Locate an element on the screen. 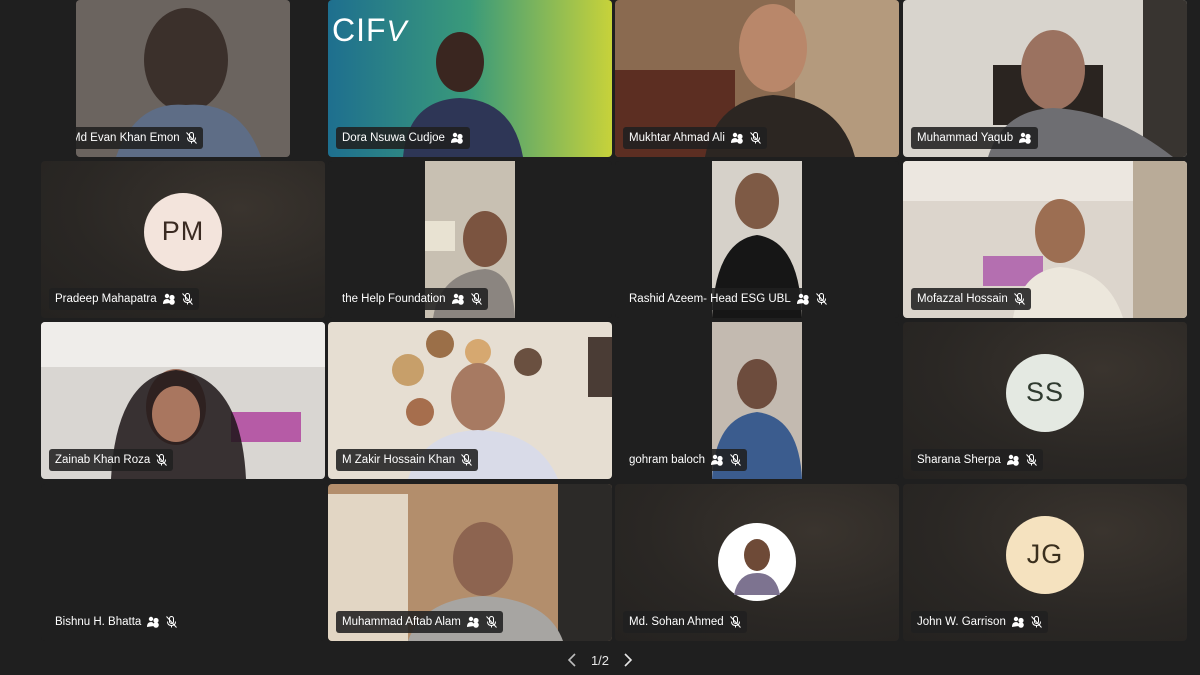  page-indicator: 1/2 is located at coordinates (600, 660).